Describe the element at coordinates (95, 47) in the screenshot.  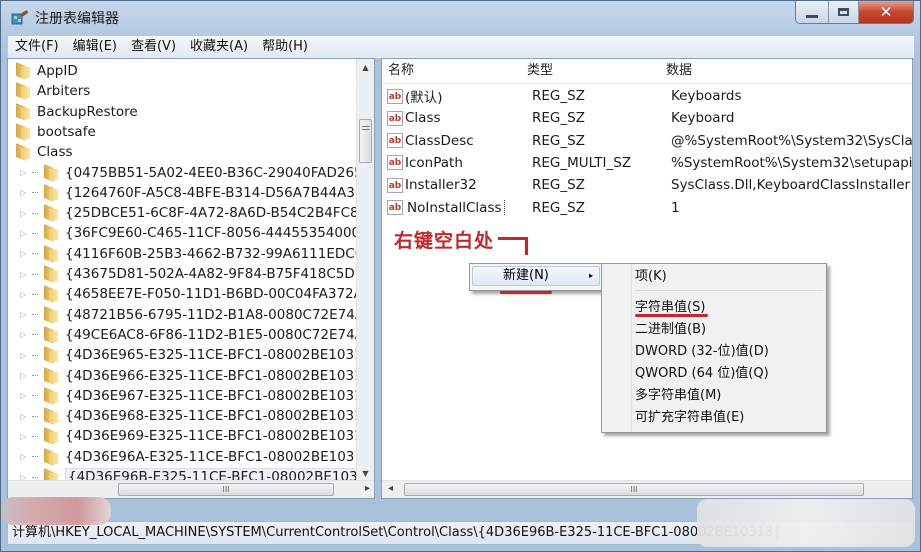
I see `menu-edit: 编辑(E)` at that location.